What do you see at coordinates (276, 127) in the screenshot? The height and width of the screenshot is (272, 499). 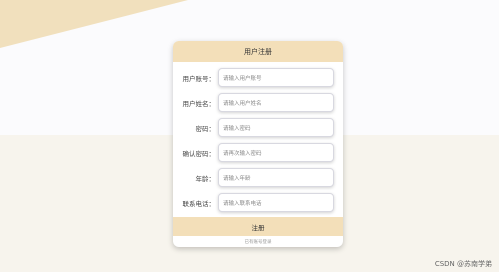 I see `password-input: 请输入密码` at bounding box center [276, 127].